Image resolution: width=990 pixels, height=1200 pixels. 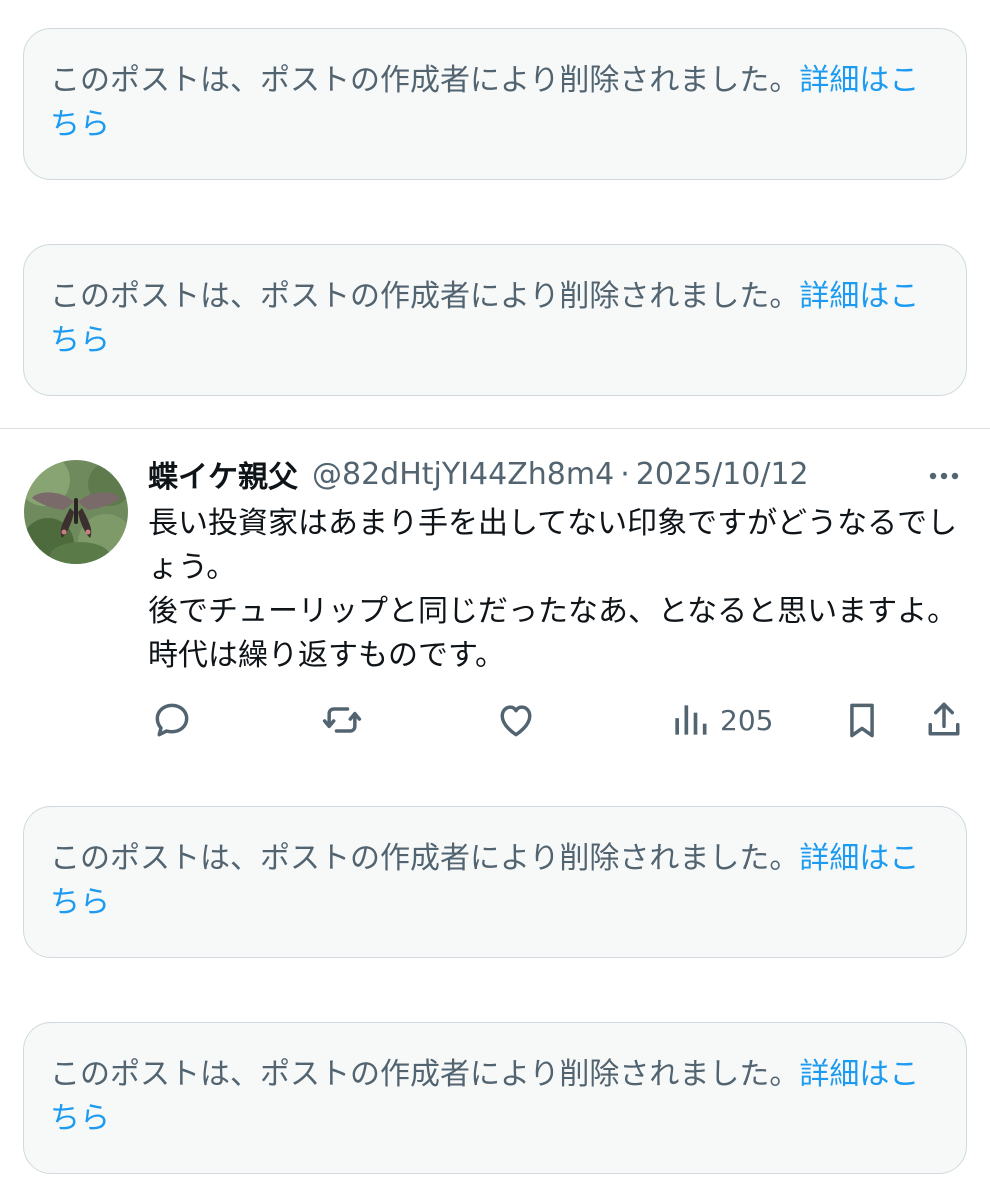 I want to click on reply-button, so click(x=172, y=720).